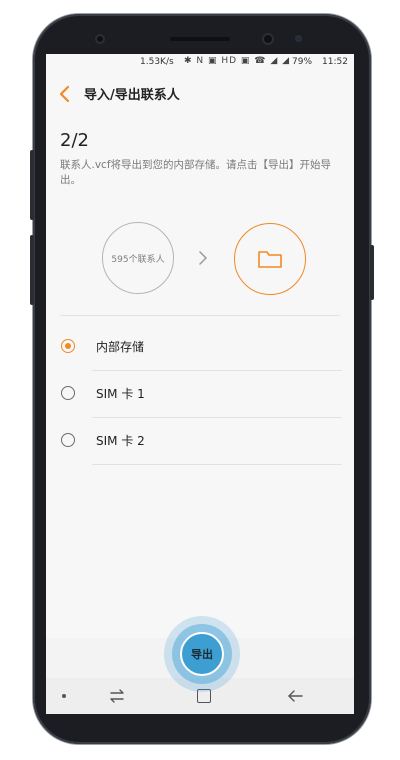  I want to click on option-sim-2: SIM 卡 2, so click(200, 441).